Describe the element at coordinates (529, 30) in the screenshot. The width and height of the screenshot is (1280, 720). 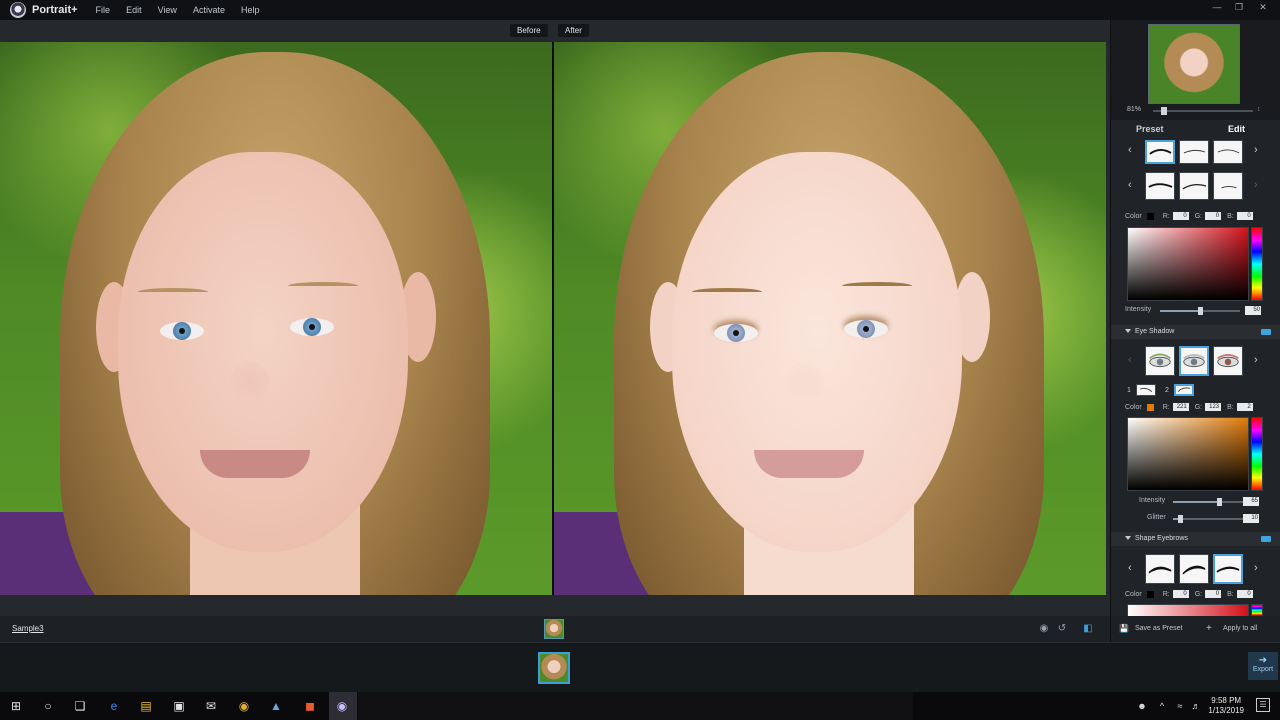
I see `before-label: Before` at that location.